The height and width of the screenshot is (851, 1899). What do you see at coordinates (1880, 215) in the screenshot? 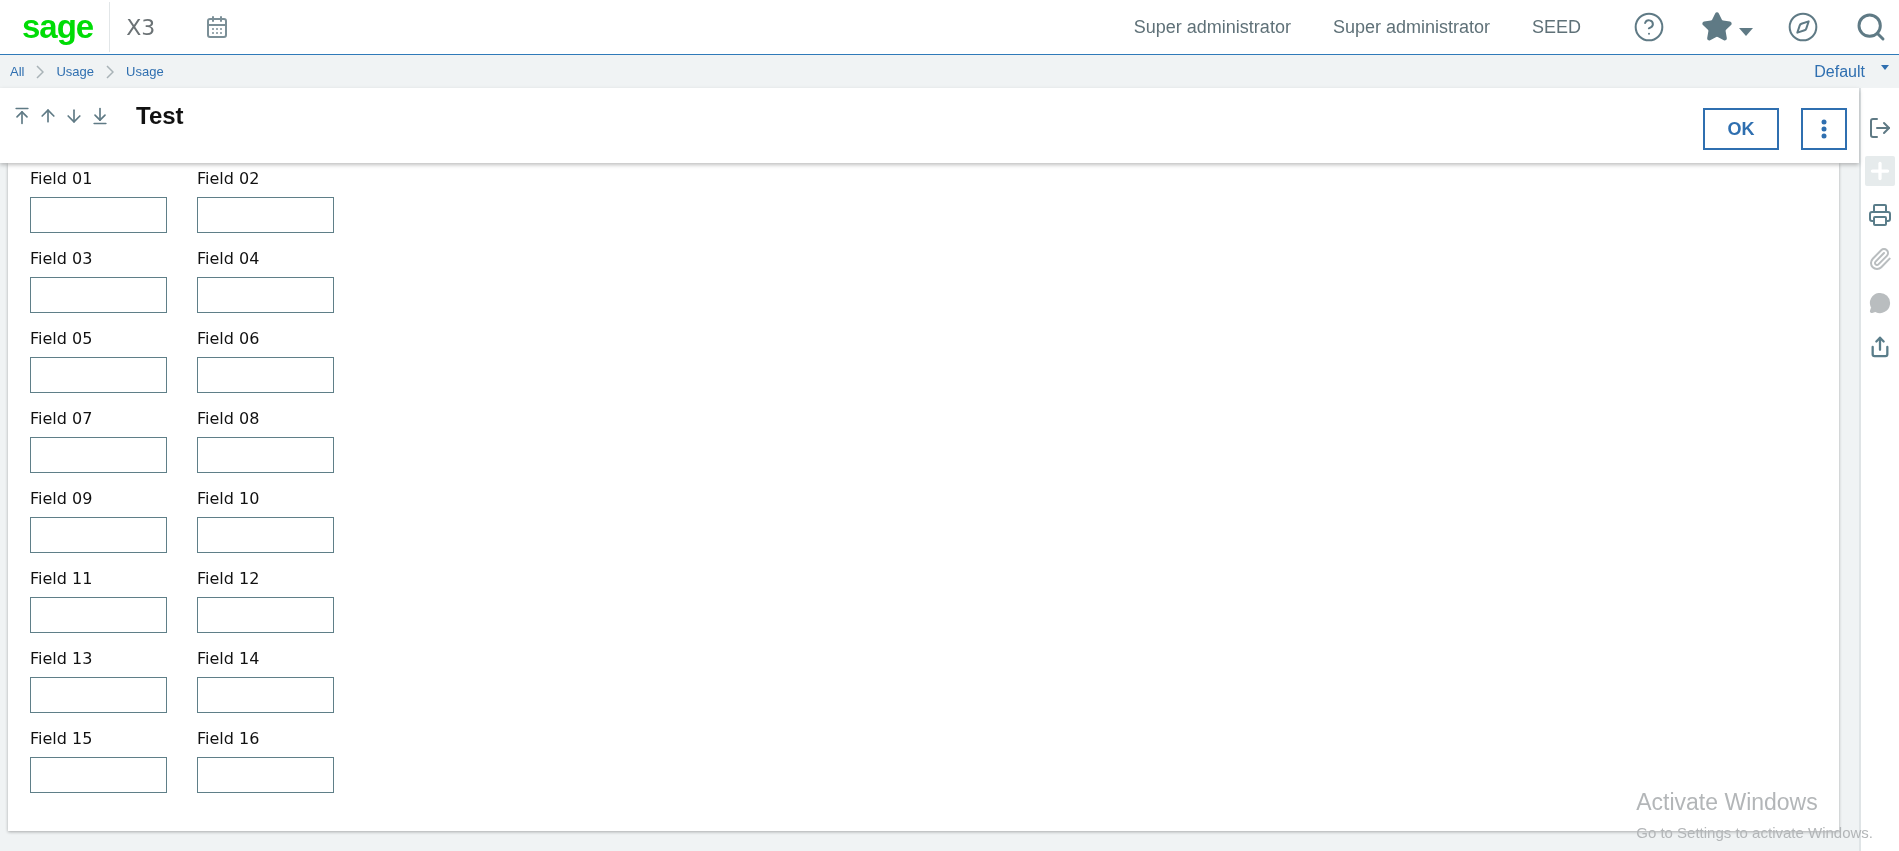
I see `printer-icon` at bounding box center [1880, 215].